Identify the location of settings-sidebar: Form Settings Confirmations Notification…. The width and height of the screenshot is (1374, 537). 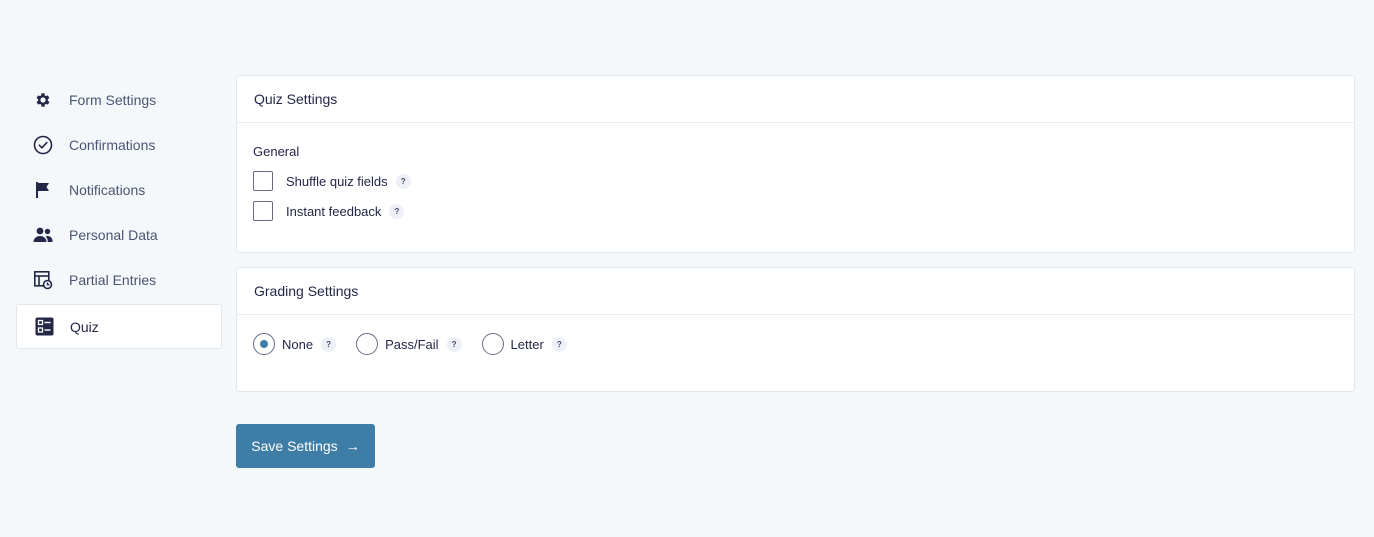
(119, 213).